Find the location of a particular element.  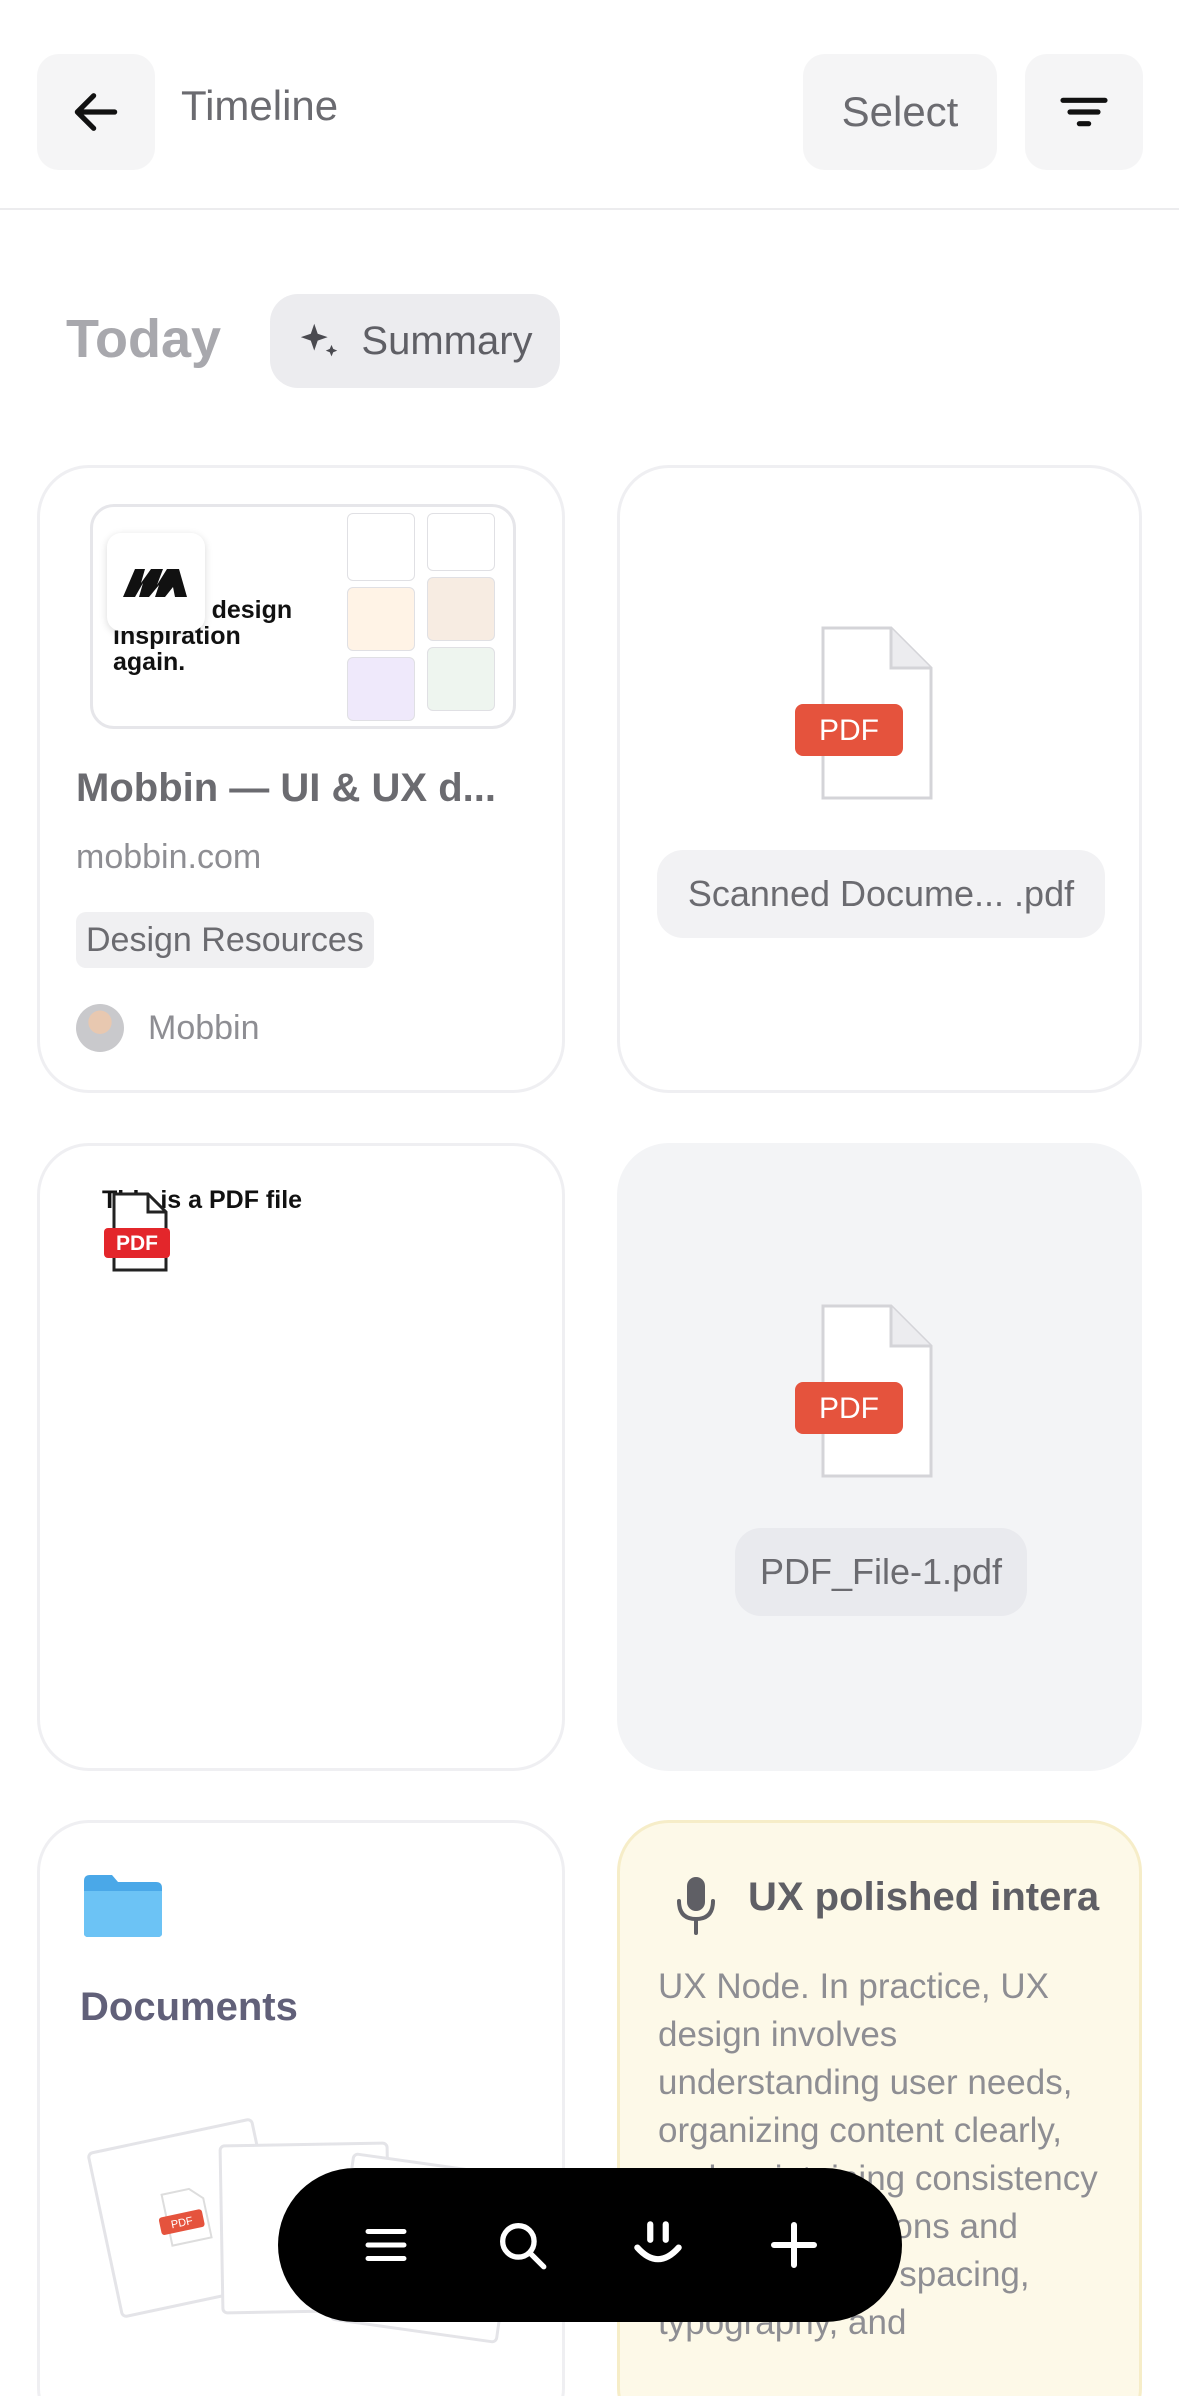

add-button is located at coordinates (794, 2245).